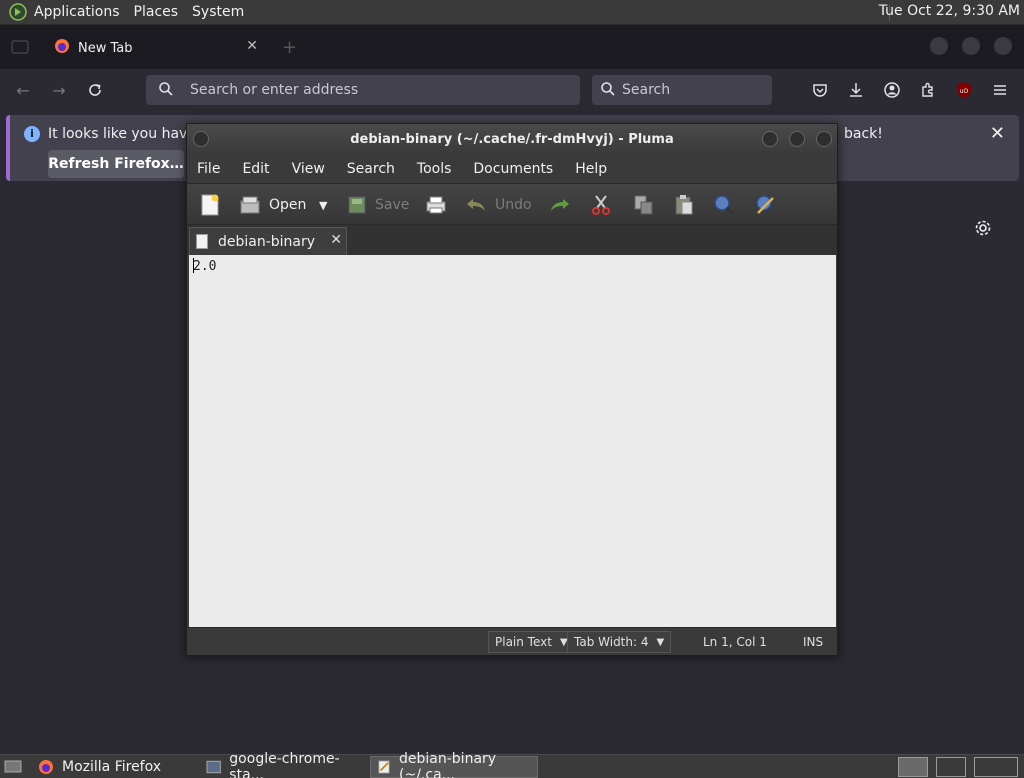 This screenshot has width=1024, height=778. Describe the element at coordinates (95, 90) in the screenshot. I see `reload-icon` at that location.